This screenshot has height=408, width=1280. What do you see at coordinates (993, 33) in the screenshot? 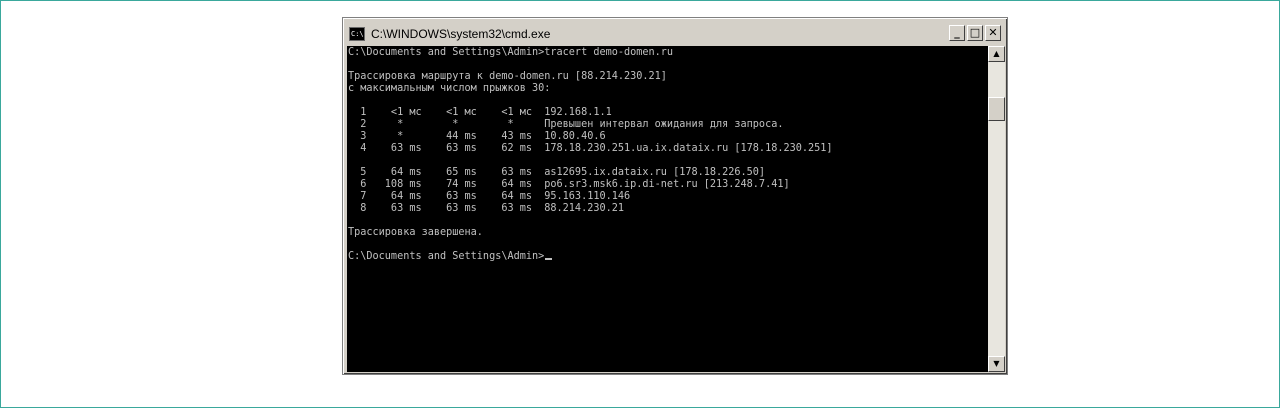
I see `close-button: ✕` at bounding box center [993, 33].